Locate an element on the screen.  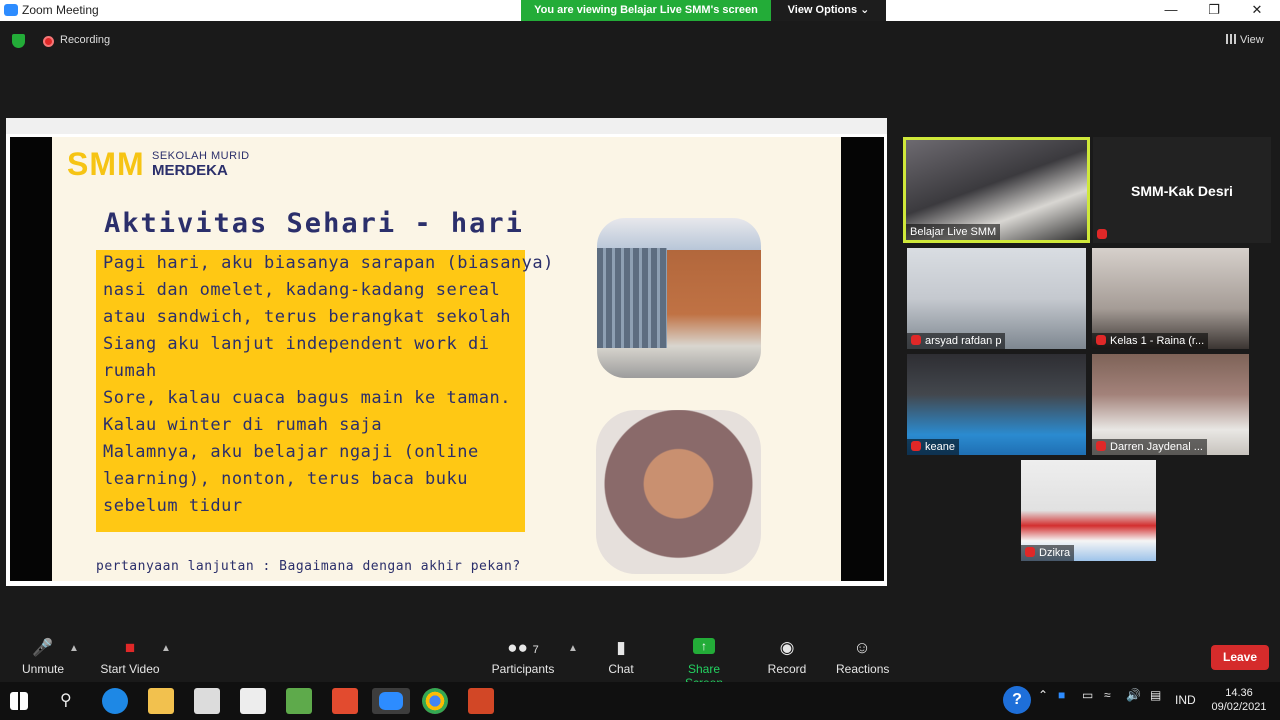
zoom-tray-icon: ■ is located at coordinates (1061, 695).